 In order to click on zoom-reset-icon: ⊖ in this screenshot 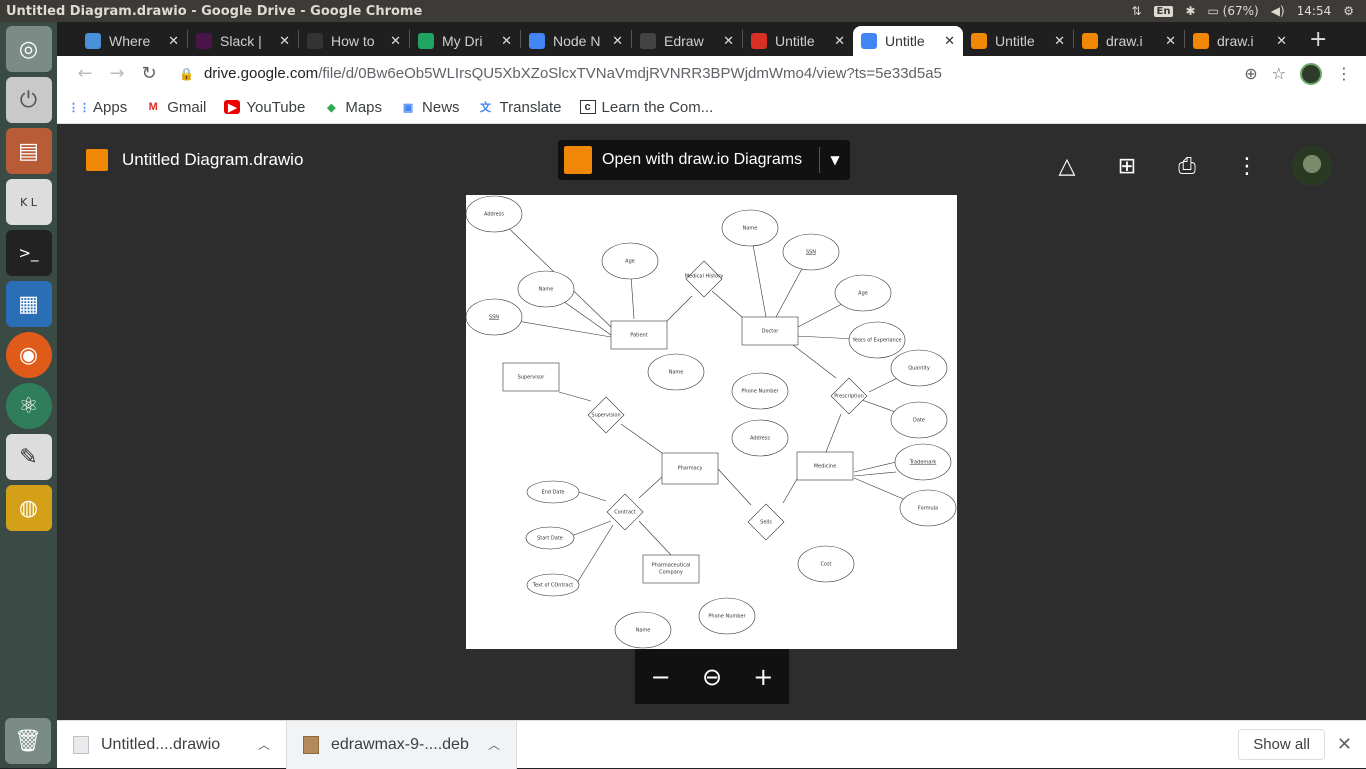, I will do `click(712, 677)`.